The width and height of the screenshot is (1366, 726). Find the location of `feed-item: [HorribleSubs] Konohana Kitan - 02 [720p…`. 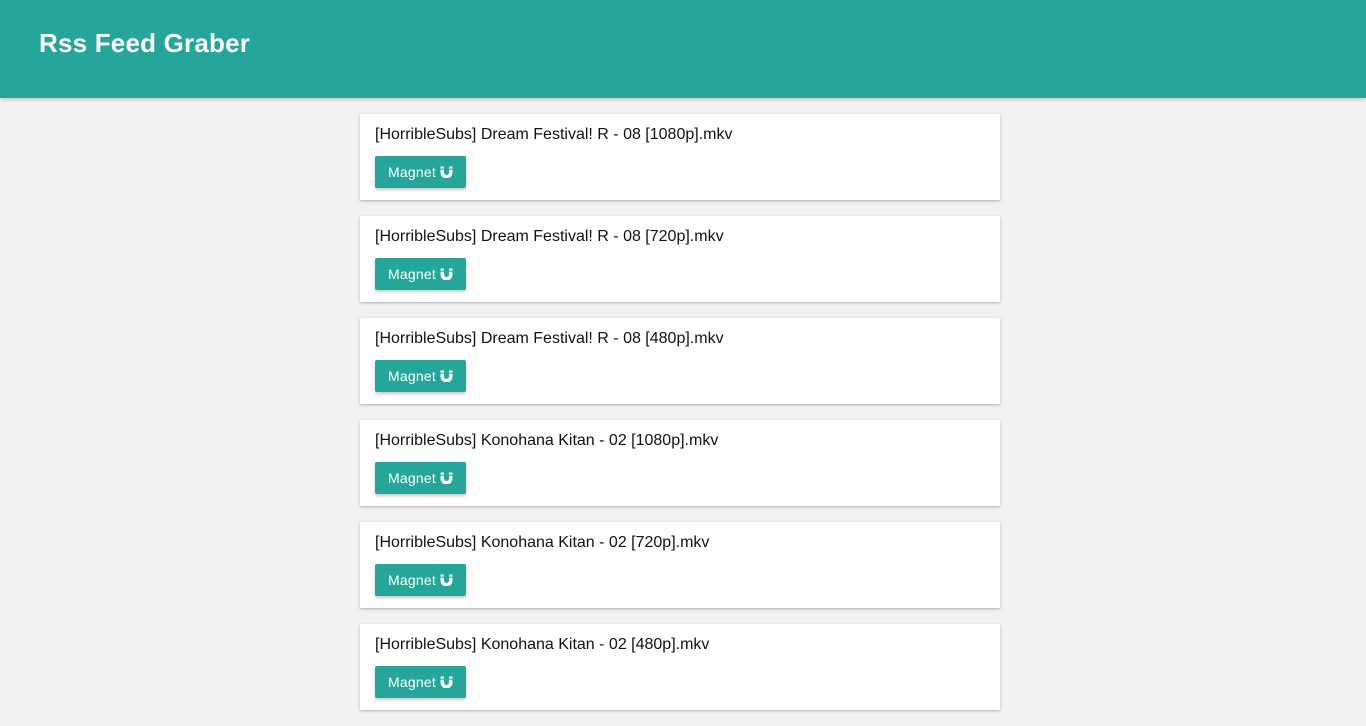

feed-item: [HorribleSubs] Konohana Kitan - 02 [720p… is located at coordinates (680, 565).